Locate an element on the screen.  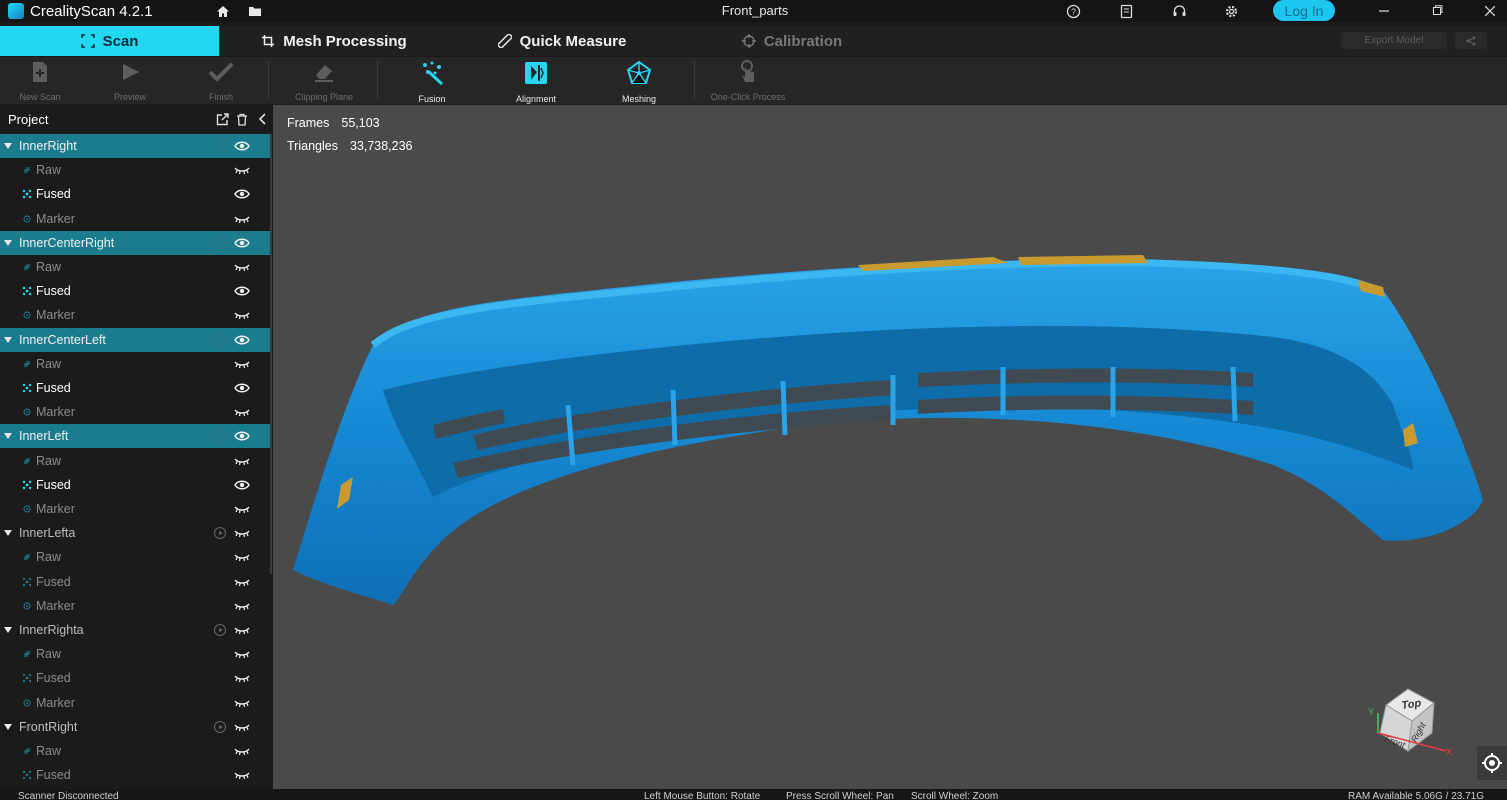
support-headset-icon is located at coordinates (1179, 11).